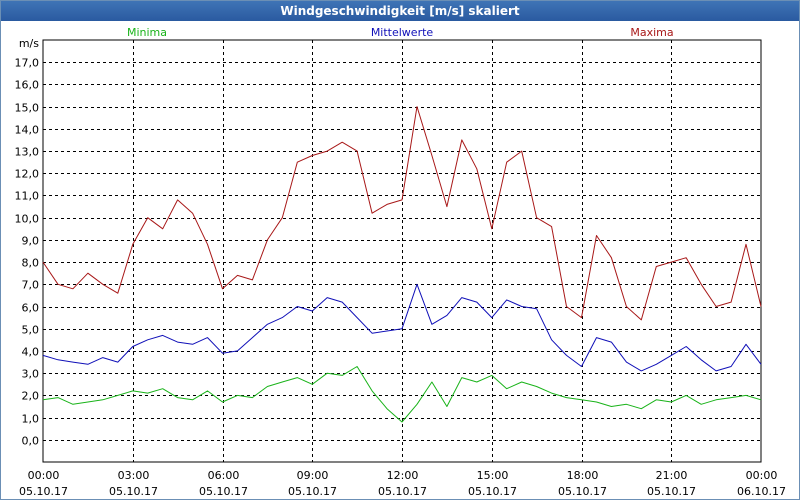 This screenshot has width=800, height=500. Describe the element at coordinates (313, 475) in the screenshot. I see `x-tick-time: 09:00` at that location.